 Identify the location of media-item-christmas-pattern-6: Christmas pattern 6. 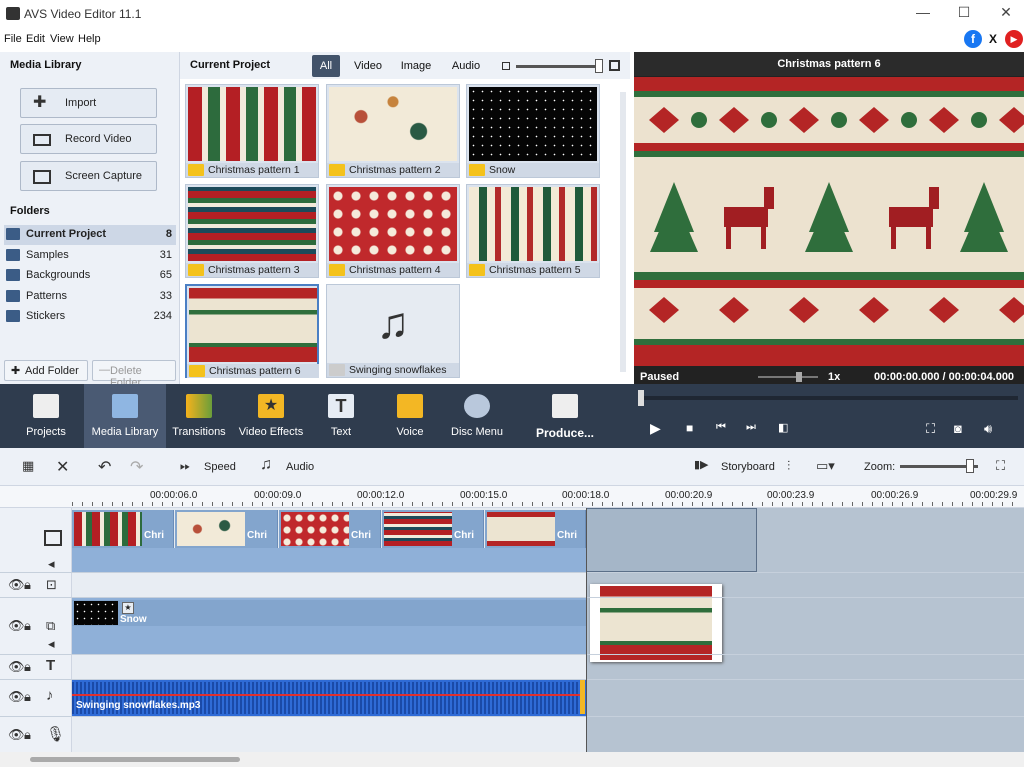
(252, 331).